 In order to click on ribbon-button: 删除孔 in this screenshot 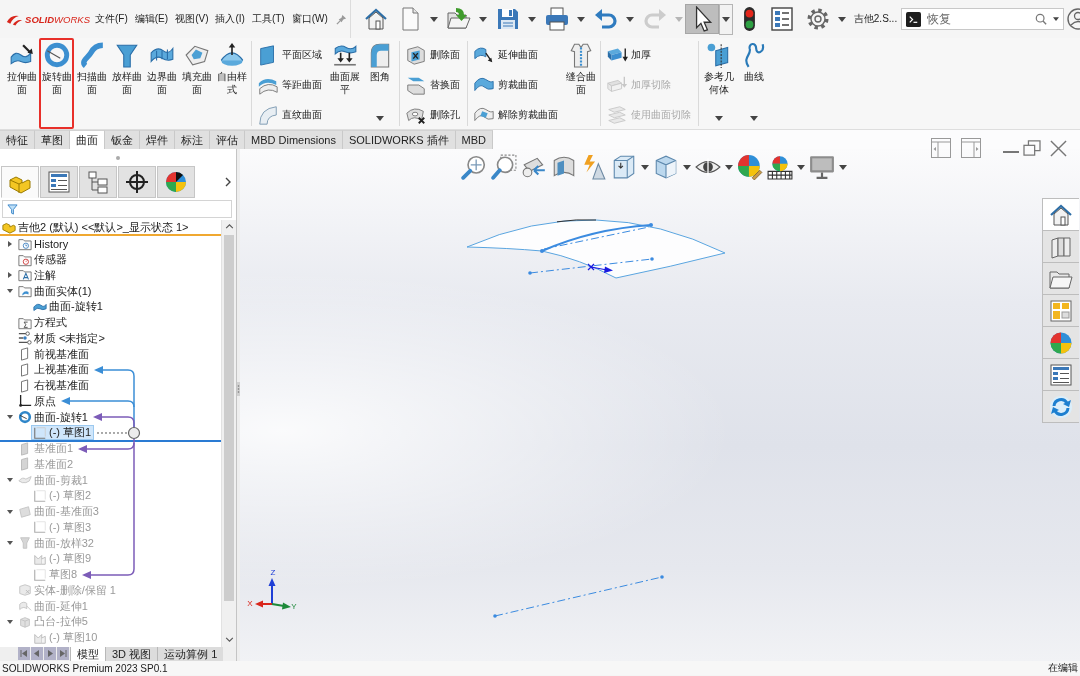, I will do `click(433, 115)`.